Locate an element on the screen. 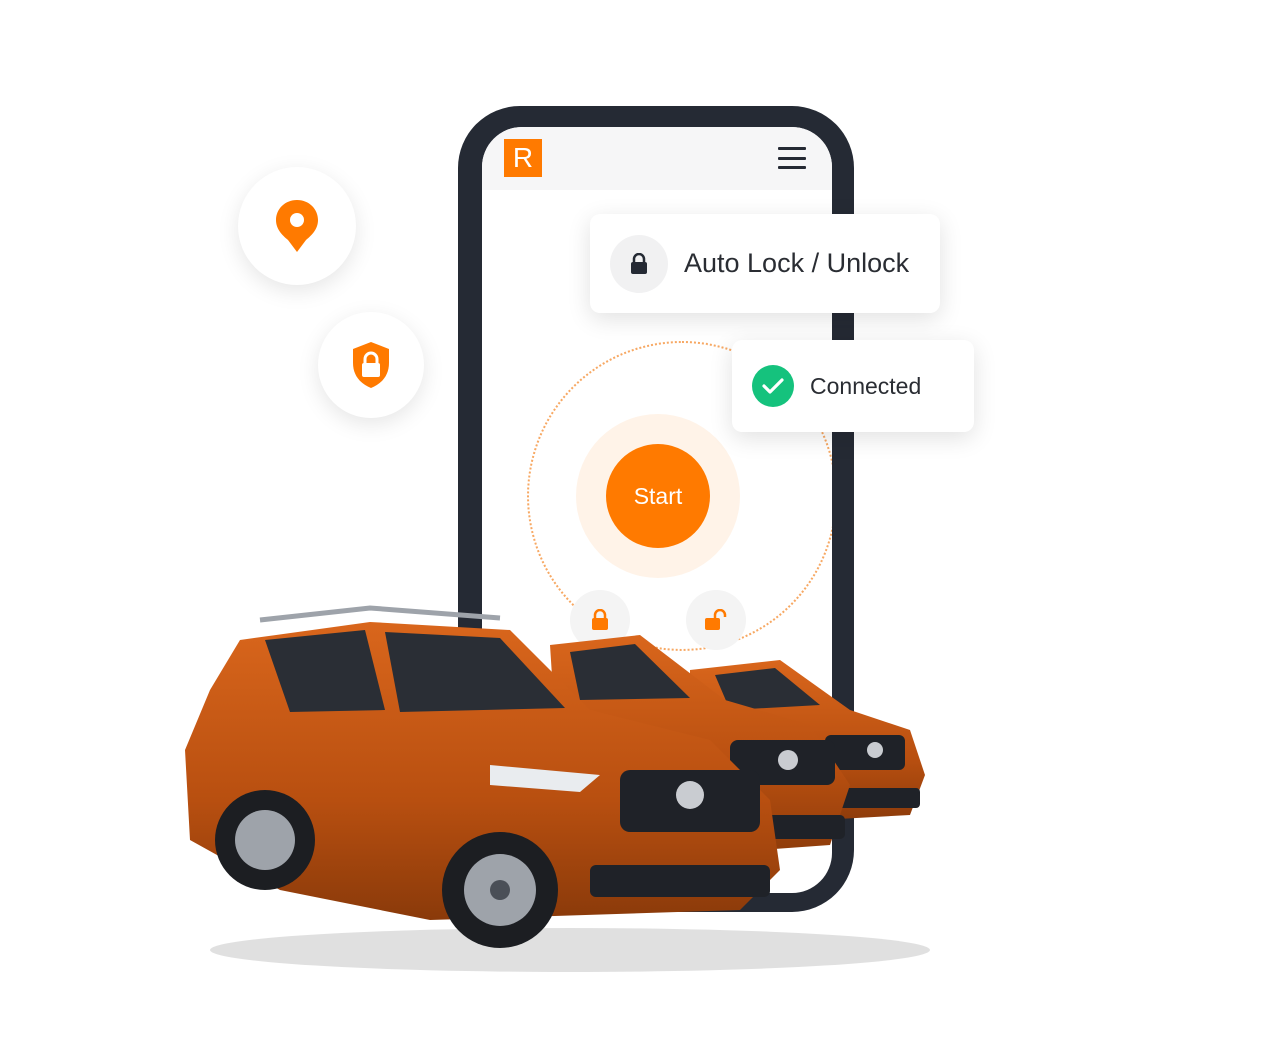 The width and height of the screenshot is (1280, 1040). auto-lock-card: Auto Lock / Unlock is located at coordinates (765, 263).